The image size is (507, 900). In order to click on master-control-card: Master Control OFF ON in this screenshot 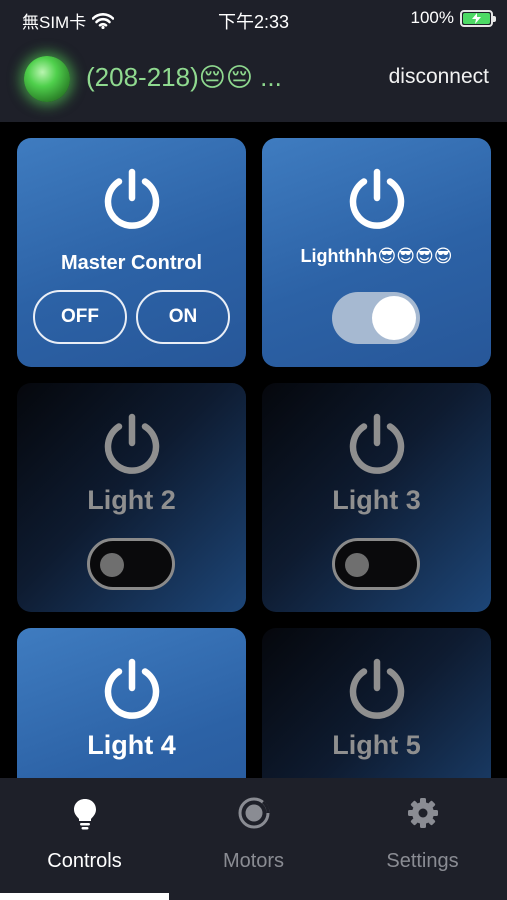, I will do `click(131, 252)`.